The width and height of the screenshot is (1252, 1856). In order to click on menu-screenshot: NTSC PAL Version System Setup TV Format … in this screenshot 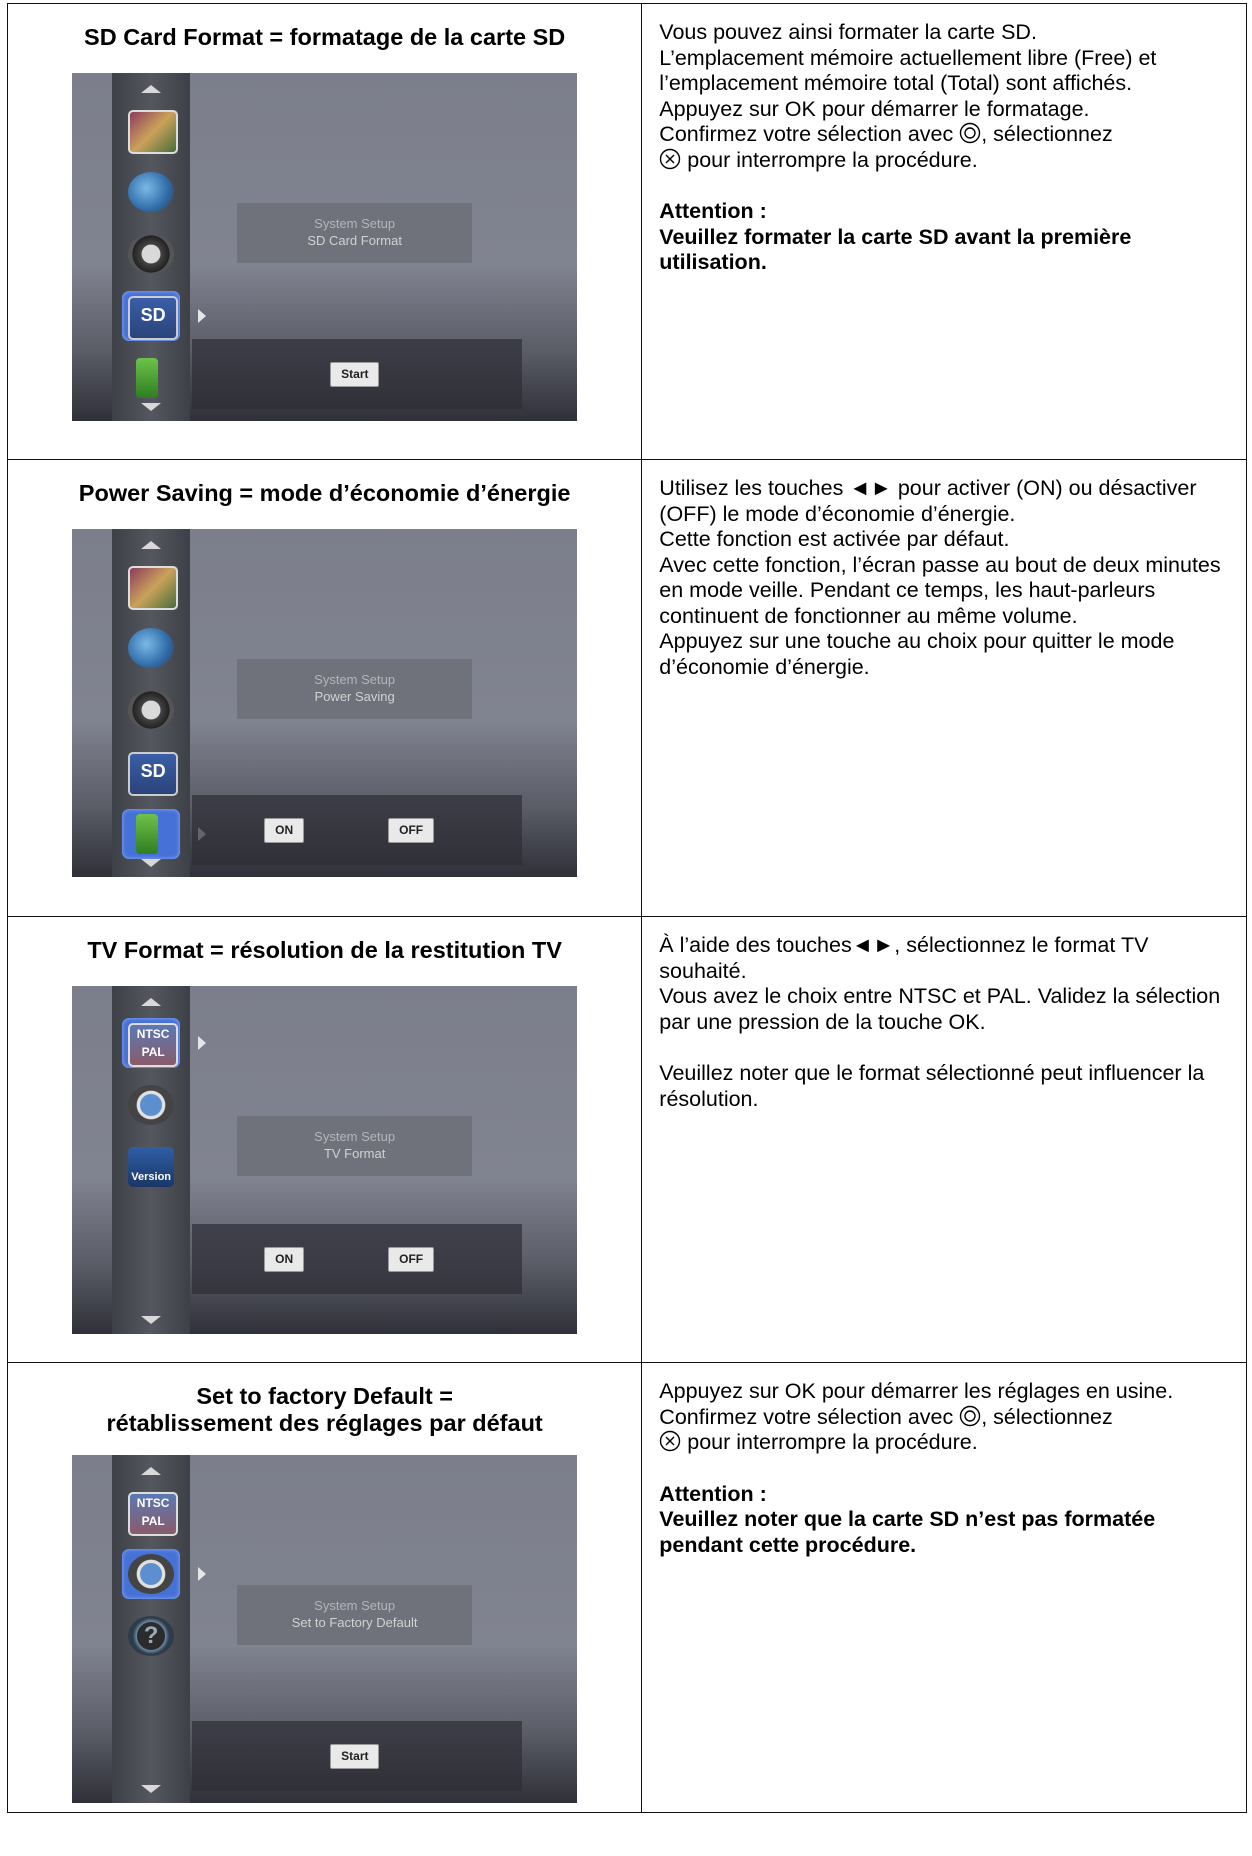, I will do `click(325, 1160)`.